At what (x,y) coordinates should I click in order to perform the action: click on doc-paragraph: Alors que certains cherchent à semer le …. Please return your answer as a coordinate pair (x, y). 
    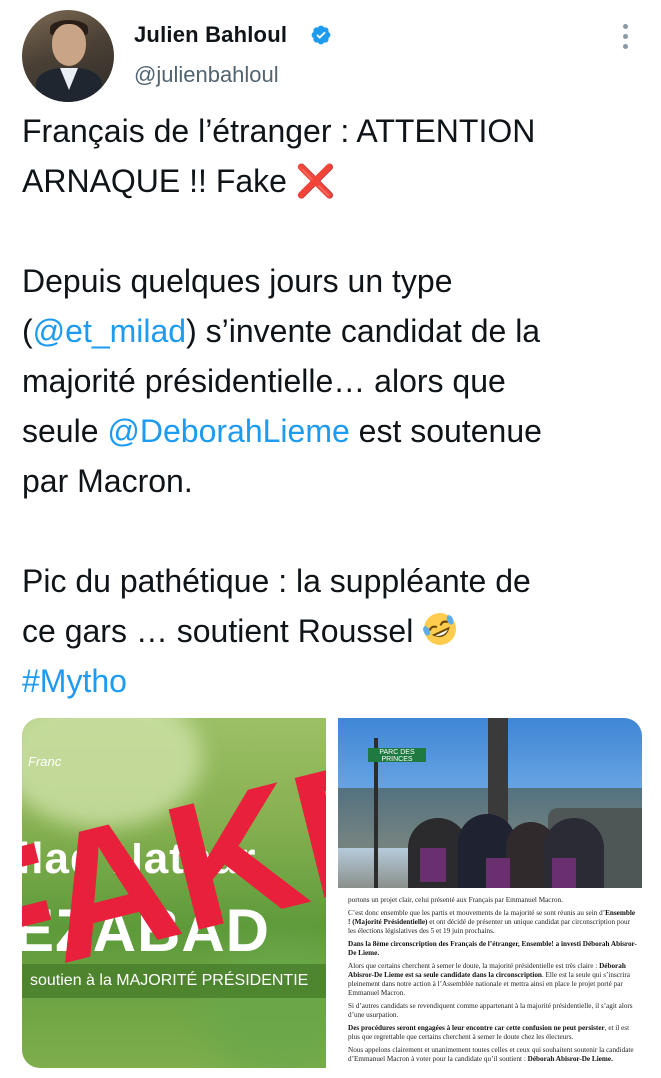
    Looking at the image, I should click on (493, 980).